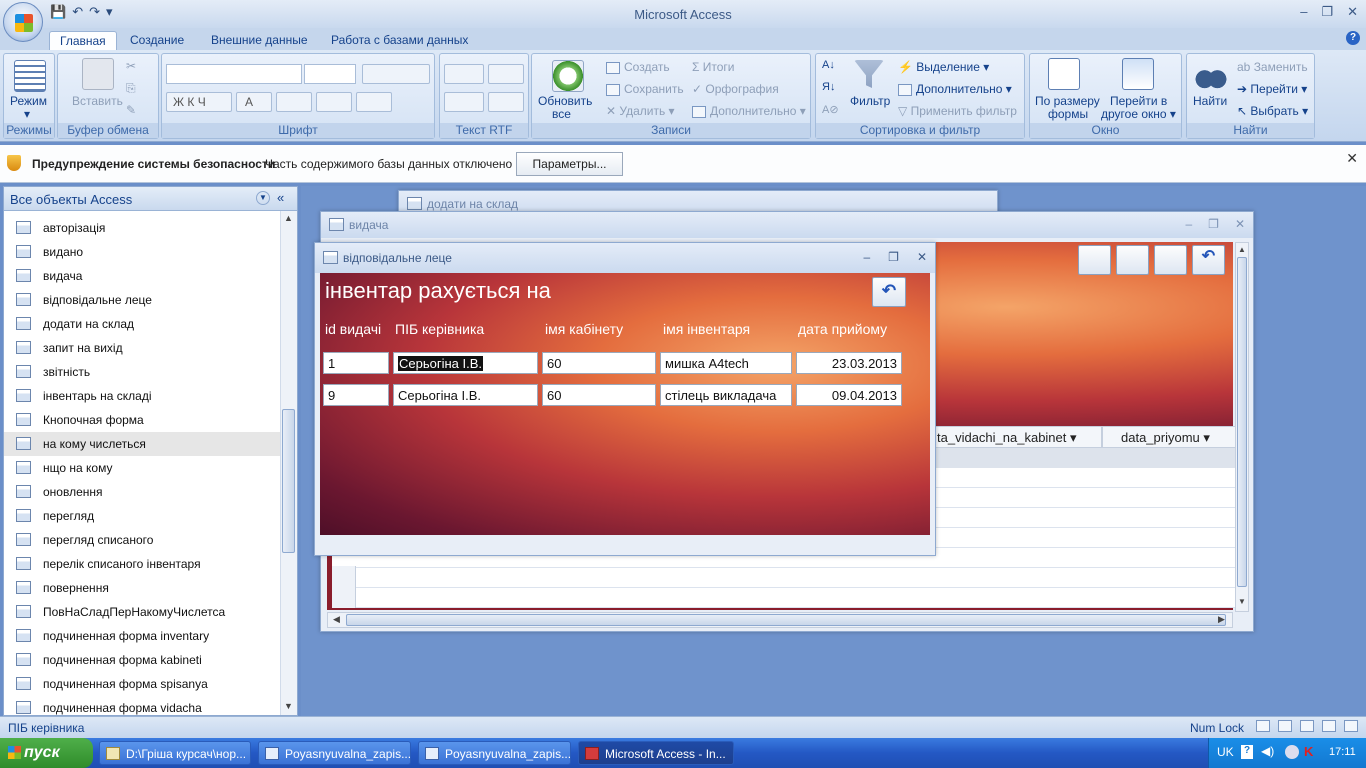  What do you see at coordinates (464, 102) in the screenshot?
I see `list-buttons` at bounding box center [464, 102].